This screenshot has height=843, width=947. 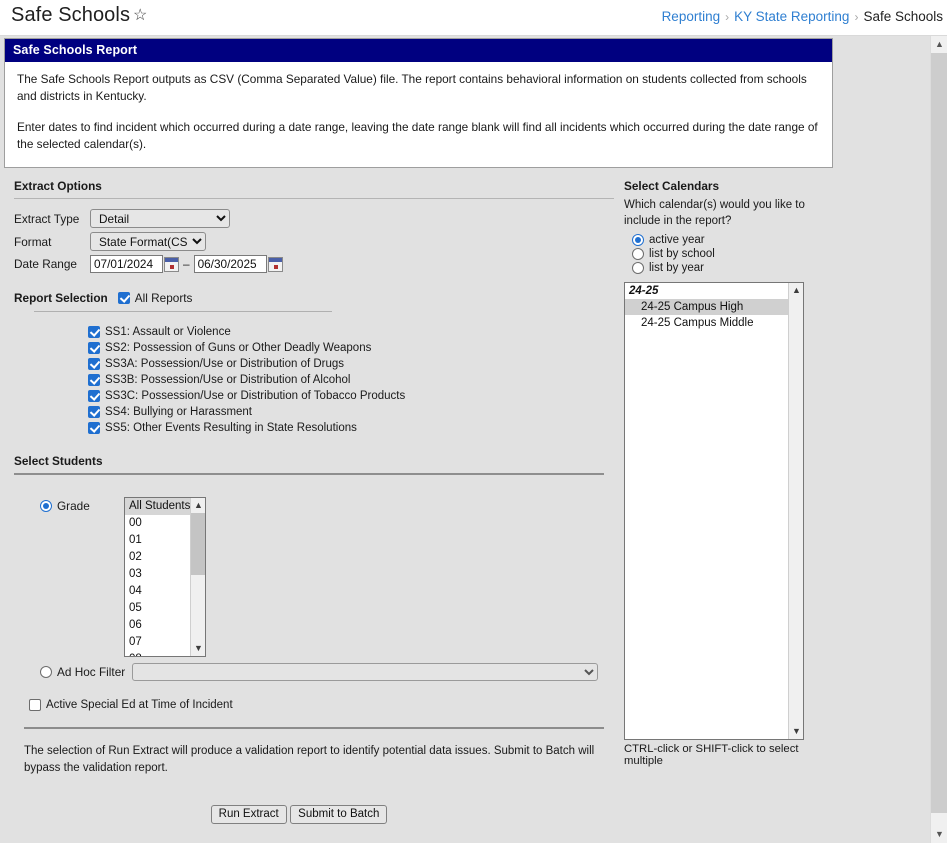 What do you see at coordinates (33, 241) in the screenshot?
I see `format-label: Format` at bounding box center [33, 241].